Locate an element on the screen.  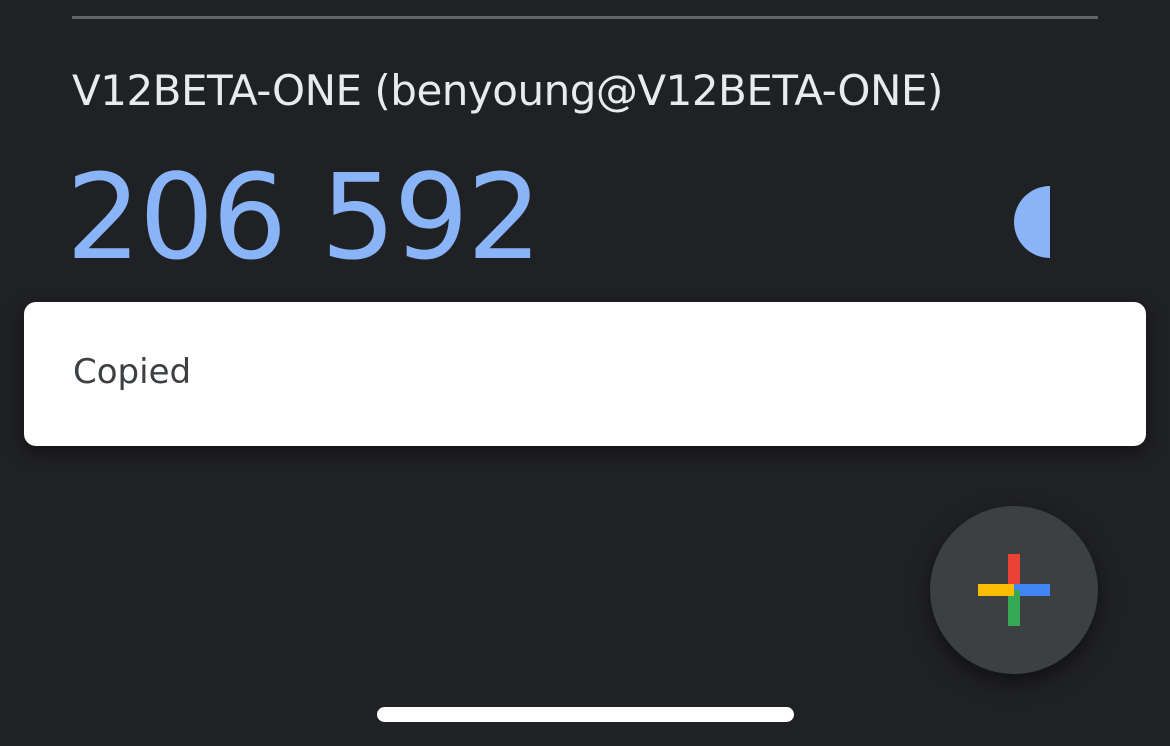
home-indicator is located at coordinates (585, 714).